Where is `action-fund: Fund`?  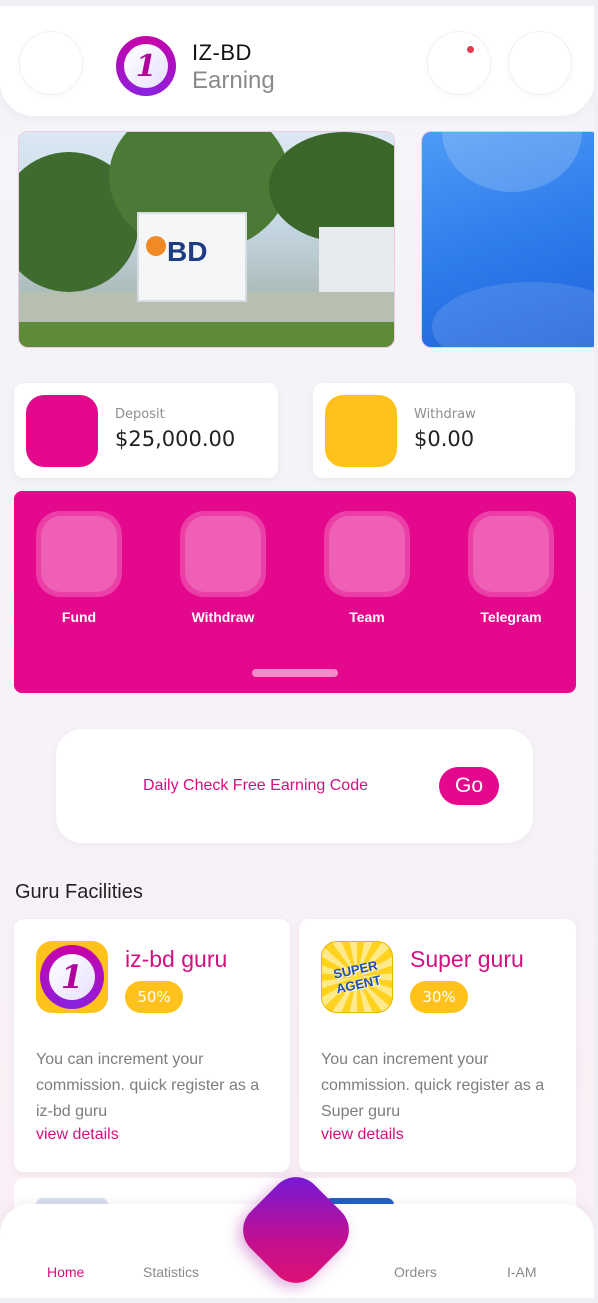
action-fund: Fund is located at coordinates (79, 568).